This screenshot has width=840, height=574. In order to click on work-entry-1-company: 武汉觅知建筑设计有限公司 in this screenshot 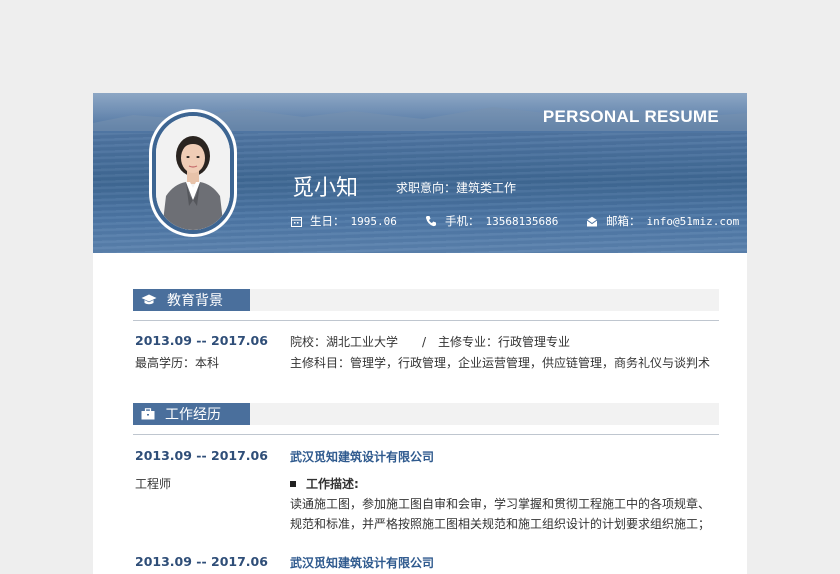, I will do `click(362, 457)`.